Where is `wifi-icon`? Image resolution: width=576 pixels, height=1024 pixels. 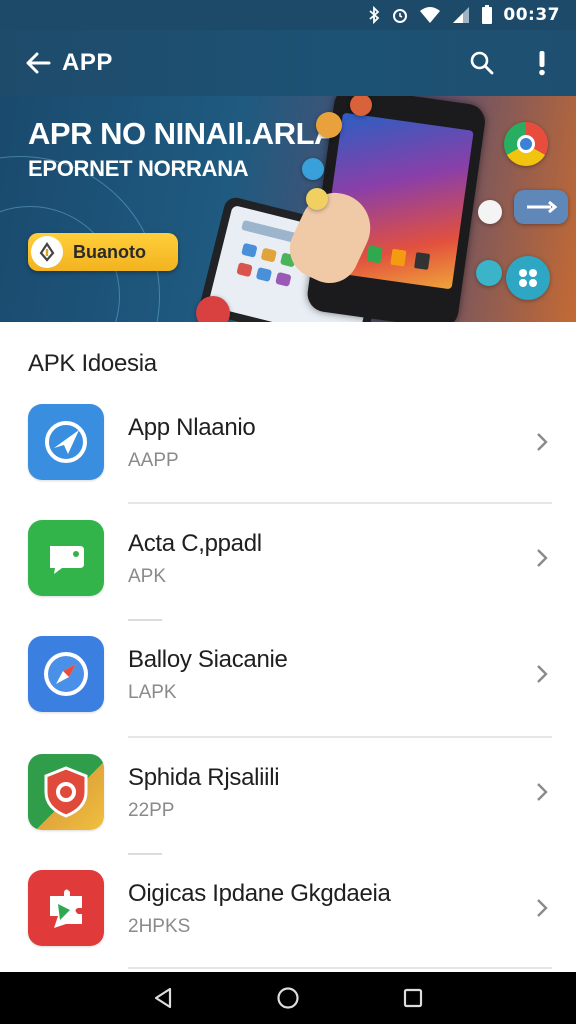 wifi-icon is located at coordinates (430, 15).